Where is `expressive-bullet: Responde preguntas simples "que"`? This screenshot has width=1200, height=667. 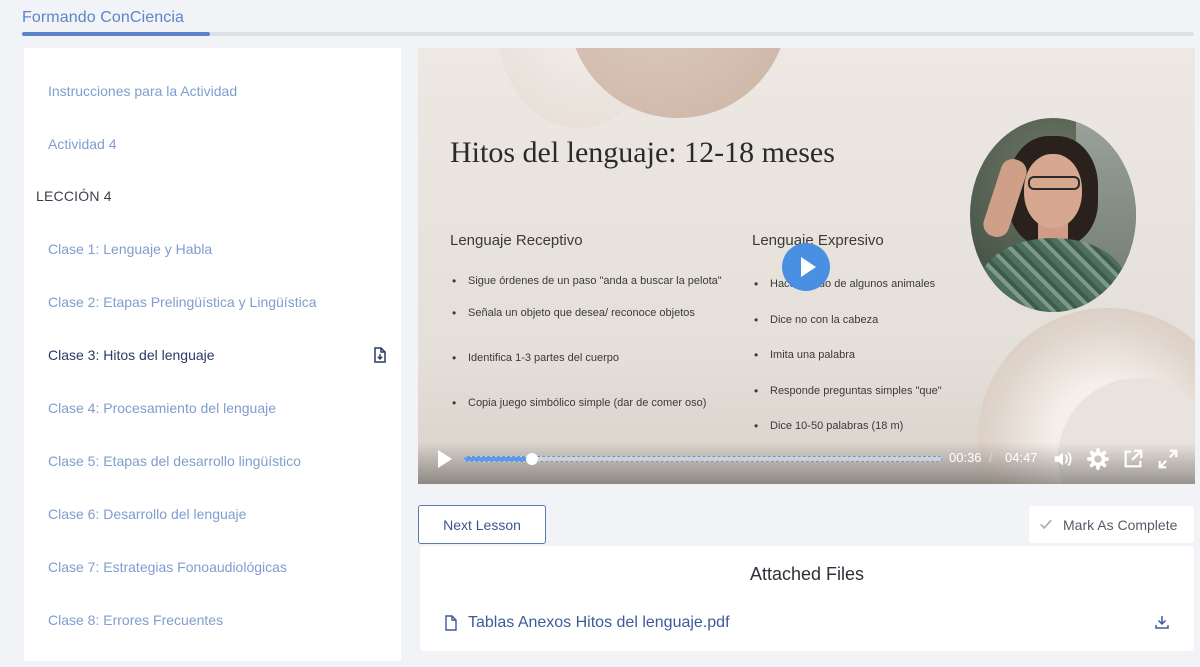
expressive-bullet: Responde preguntas simples "que" is located at coordinates (848, 391).